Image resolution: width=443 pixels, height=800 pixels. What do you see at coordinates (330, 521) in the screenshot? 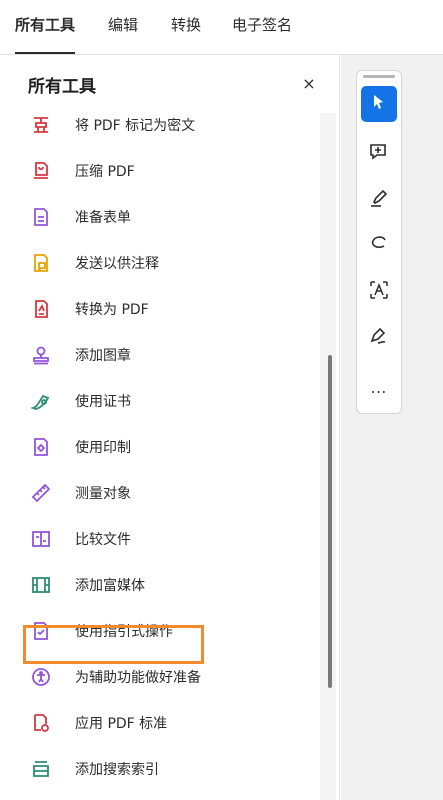
I see `scrollbar-thumb` at bounding box center [330, 521].